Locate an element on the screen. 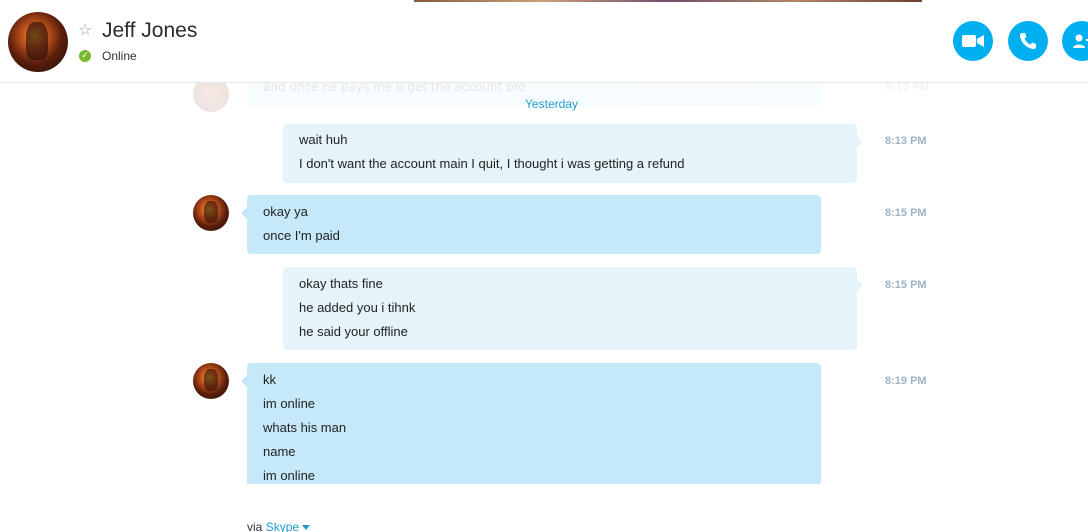 The image size is (1088, 532). via-skype-link: Skype is located at coordinates (282, 526).